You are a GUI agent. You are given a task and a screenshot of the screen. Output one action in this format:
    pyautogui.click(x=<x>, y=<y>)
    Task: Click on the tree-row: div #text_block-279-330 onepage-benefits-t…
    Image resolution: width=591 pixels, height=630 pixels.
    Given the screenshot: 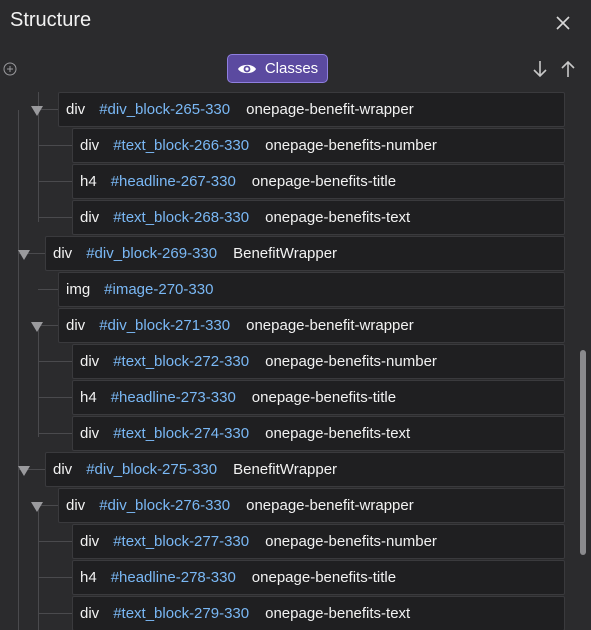 What is the action you would take?
    pyautogui.click(x=318, y=613)
    